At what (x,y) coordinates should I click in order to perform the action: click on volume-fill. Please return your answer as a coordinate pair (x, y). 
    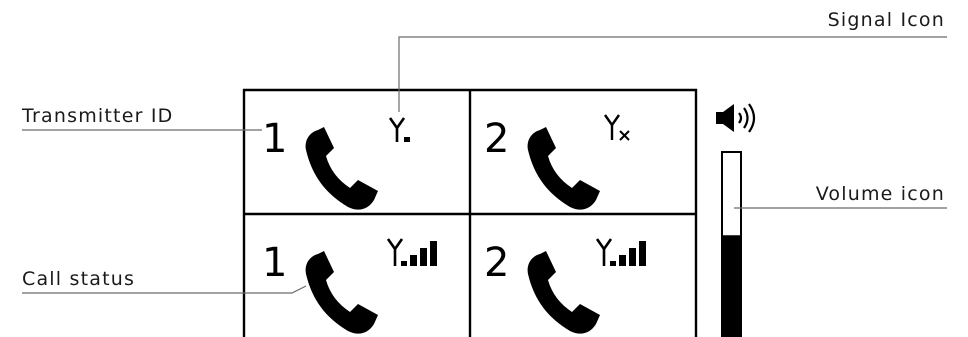
    Looking at the image, I should click on (731, 286).